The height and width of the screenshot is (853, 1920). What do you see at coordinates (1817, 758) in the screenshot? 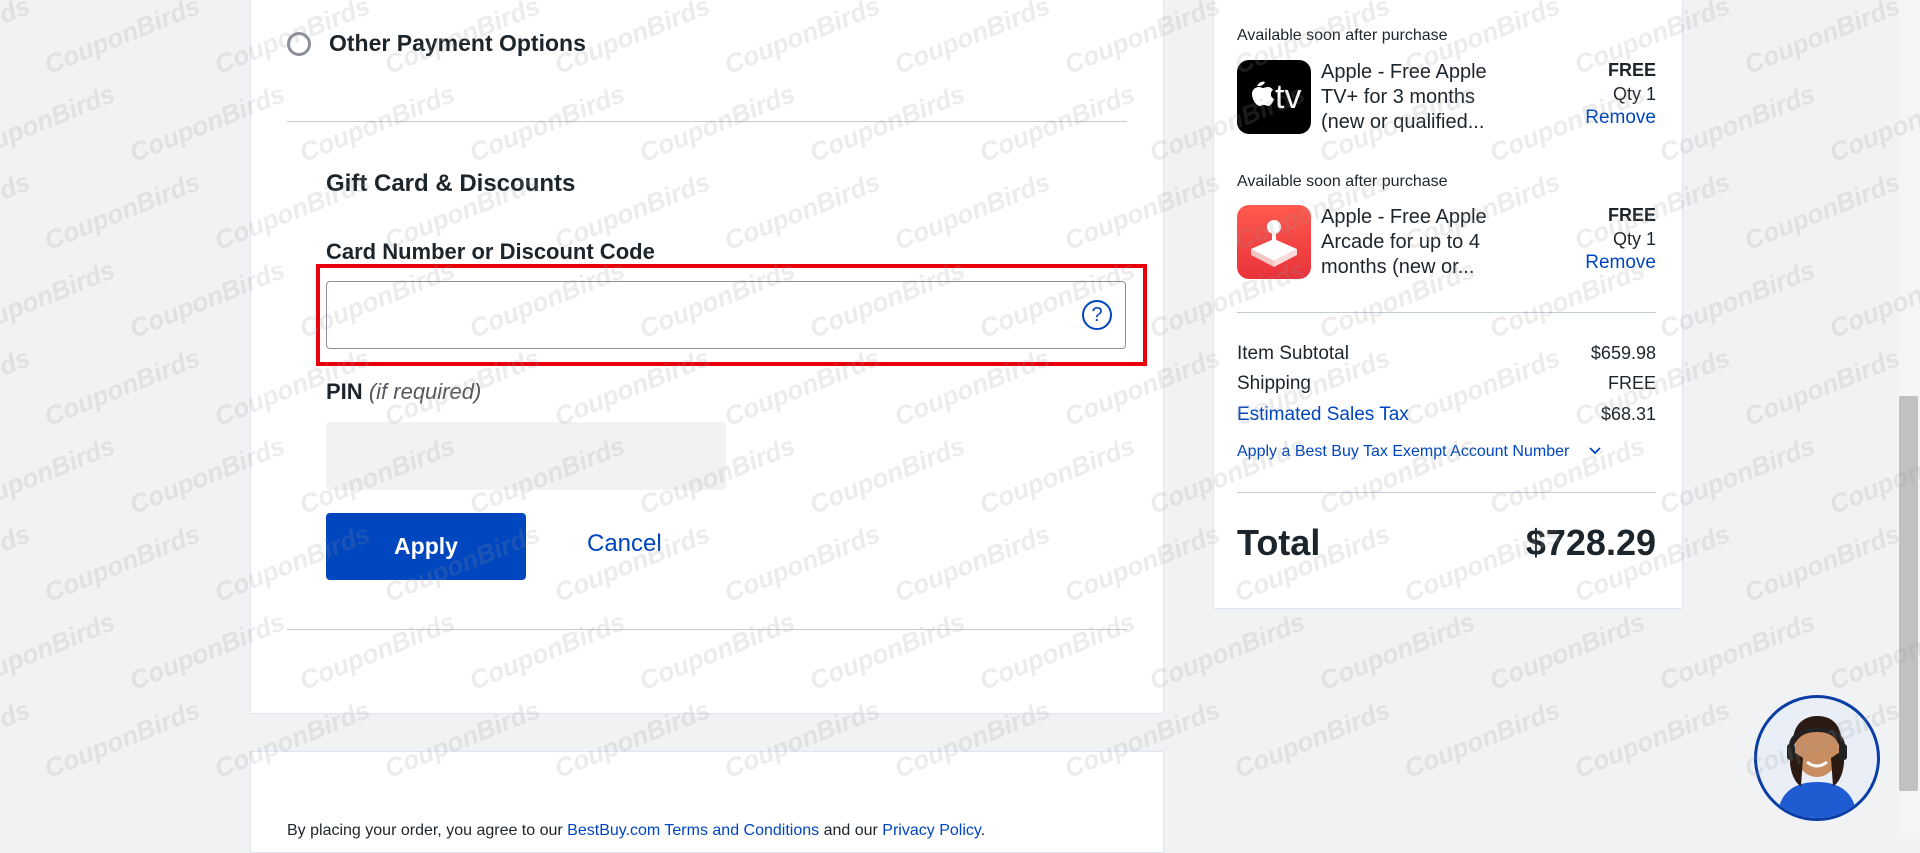
I see `chat-agent-avatar` at bounding box center [1817, 758].